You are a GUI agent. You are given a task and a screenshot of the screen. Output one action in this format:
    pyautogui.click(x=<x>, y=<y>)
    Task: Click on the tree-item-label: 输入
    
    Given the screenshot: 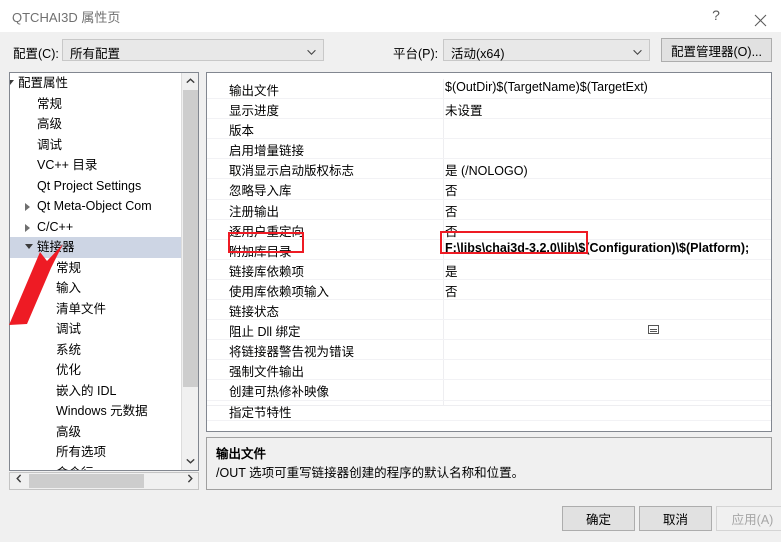 What is the action you would take?
    pyautogui.click(x=69, y=288)
    